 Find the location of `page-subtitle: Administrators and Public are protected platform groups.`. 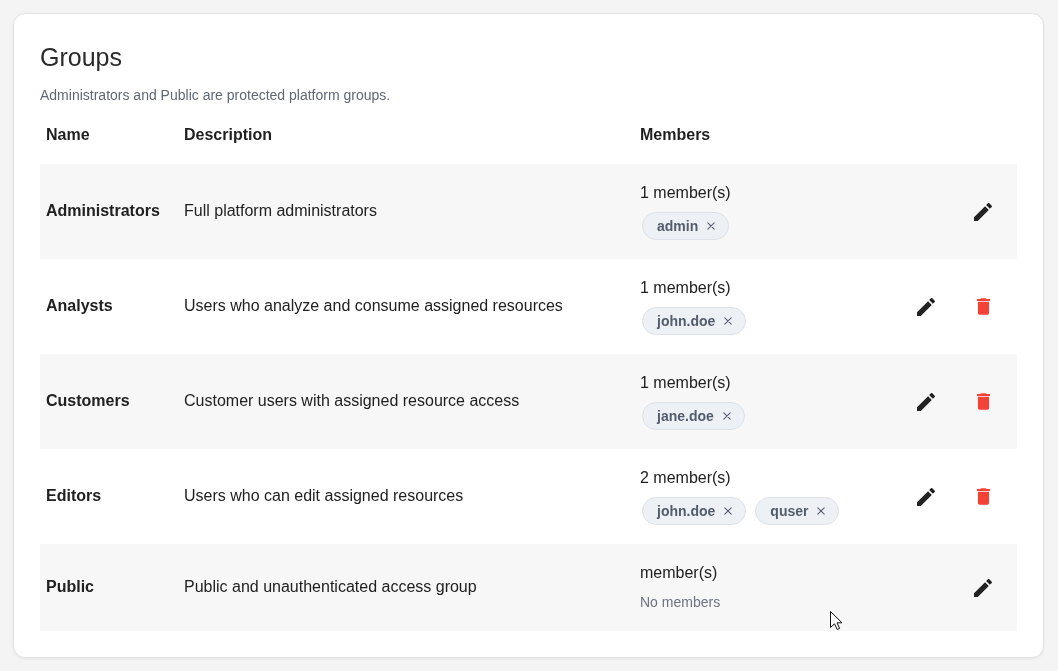

page-subtitle: Administrators and Public are protected platform groups. is located at coordinates (215, 95).